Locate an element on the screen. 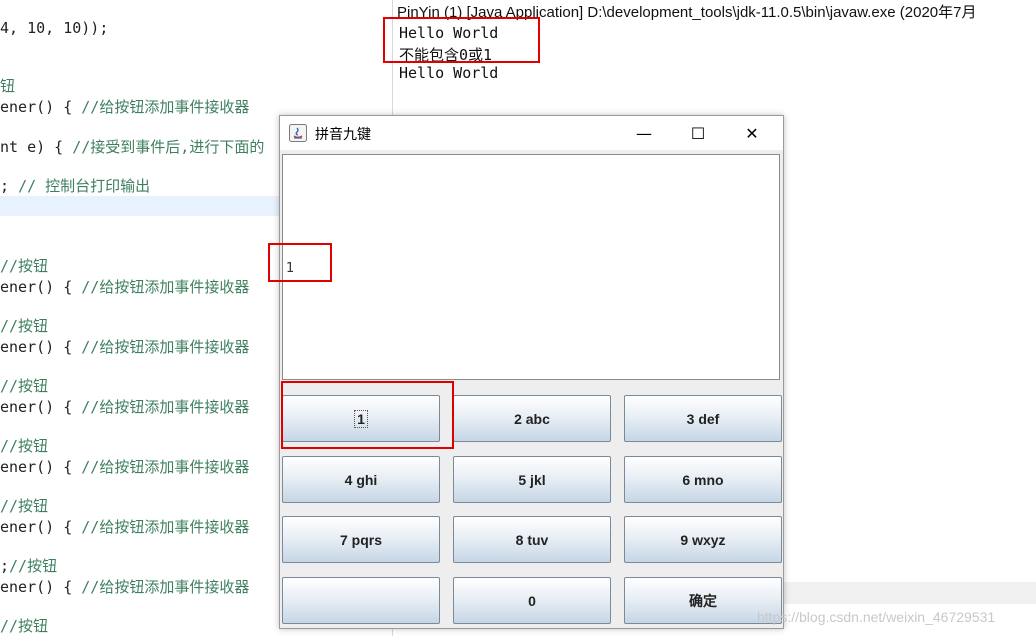  code-line: ;//按钮 is located at coordinates (29, 566).